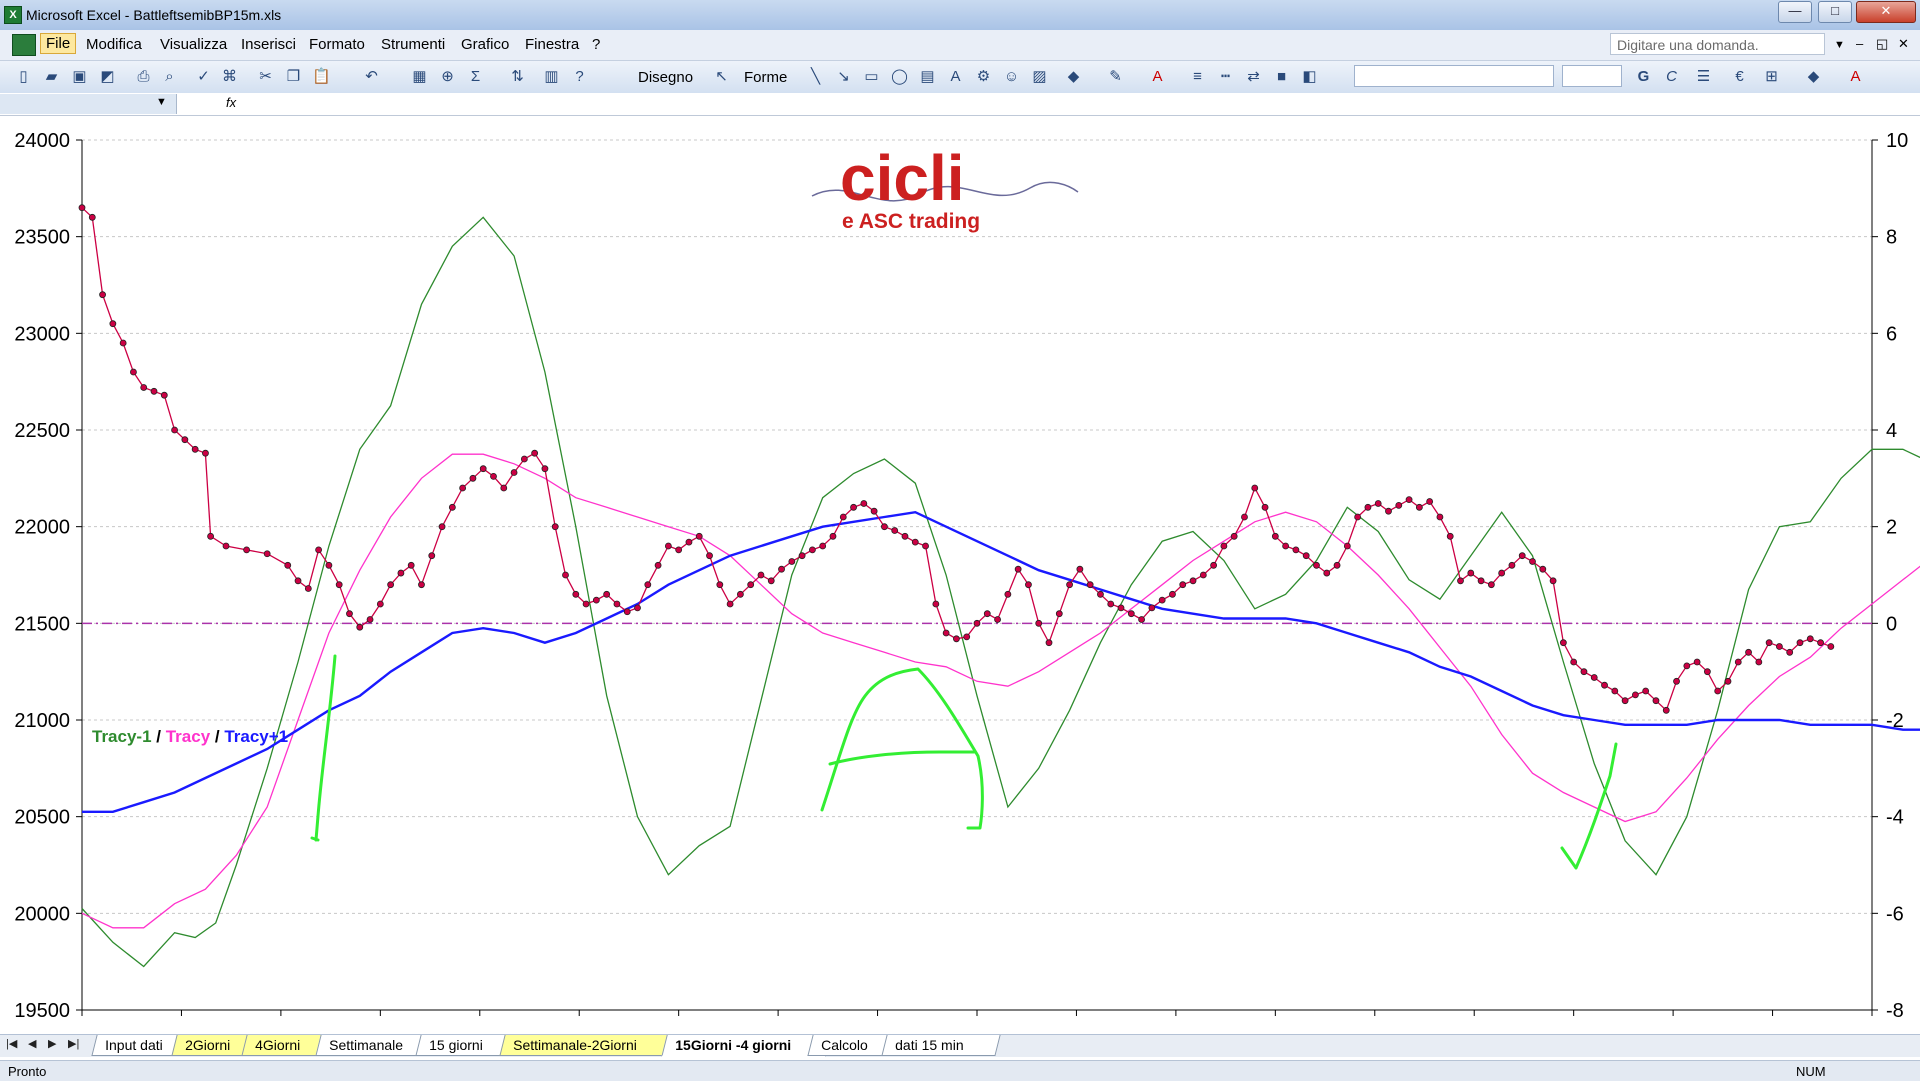 Image resolution: width=1920 pixels, height=1081 pixels. I want to click on cut-icon: ✂, so click(265, 76).